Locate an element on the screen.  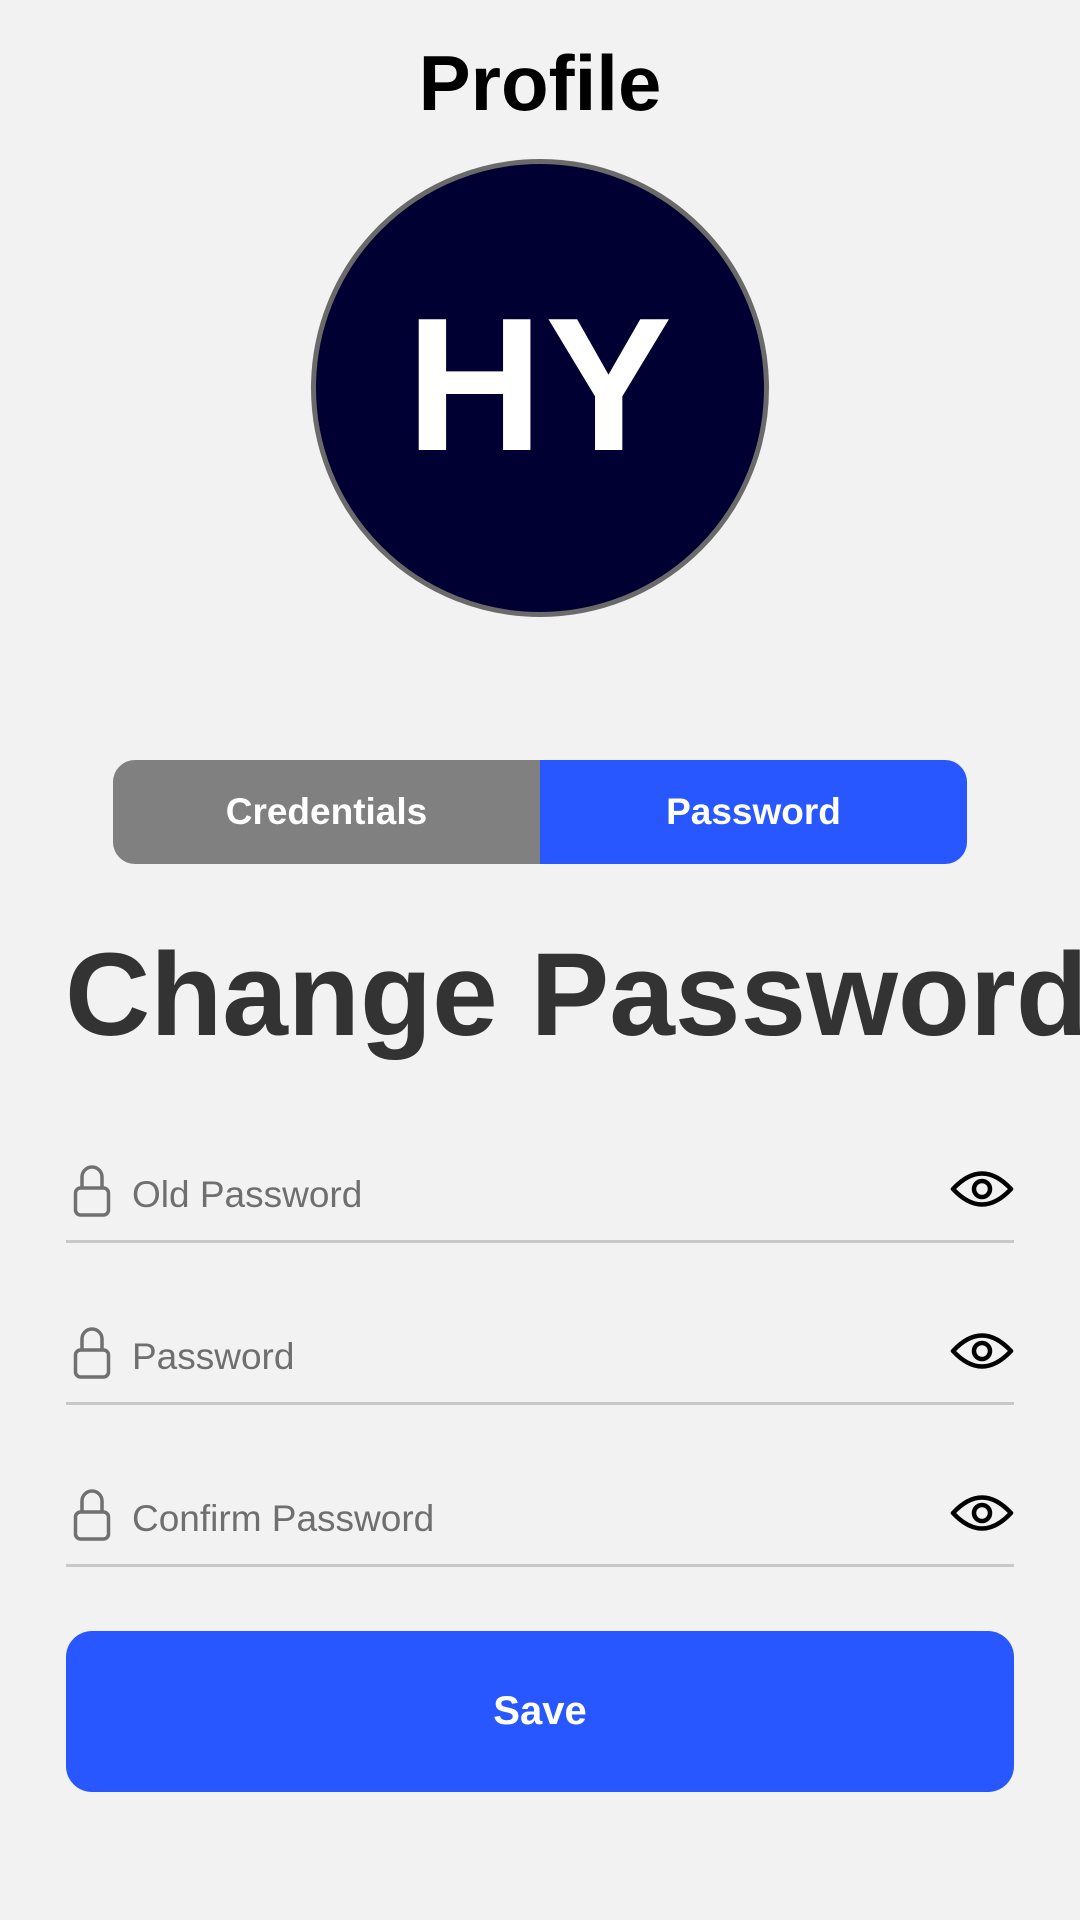
save-button: Save is located at coordinates (540, 1711).